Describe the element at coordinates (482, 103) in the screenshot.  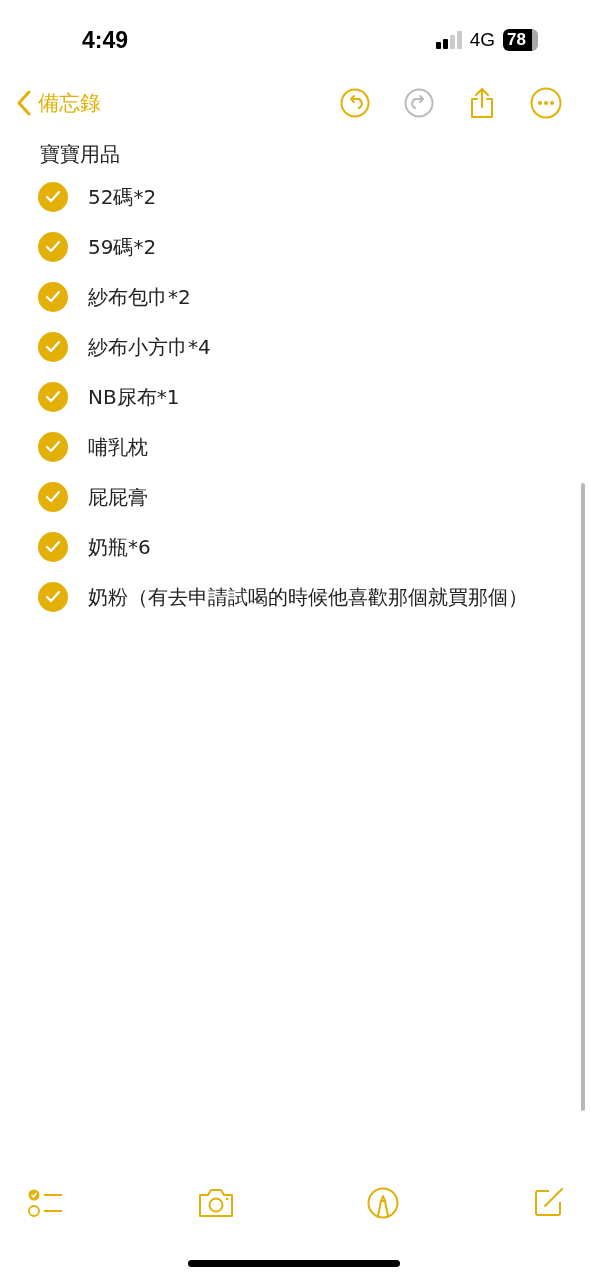
I see `share-button` at that location.